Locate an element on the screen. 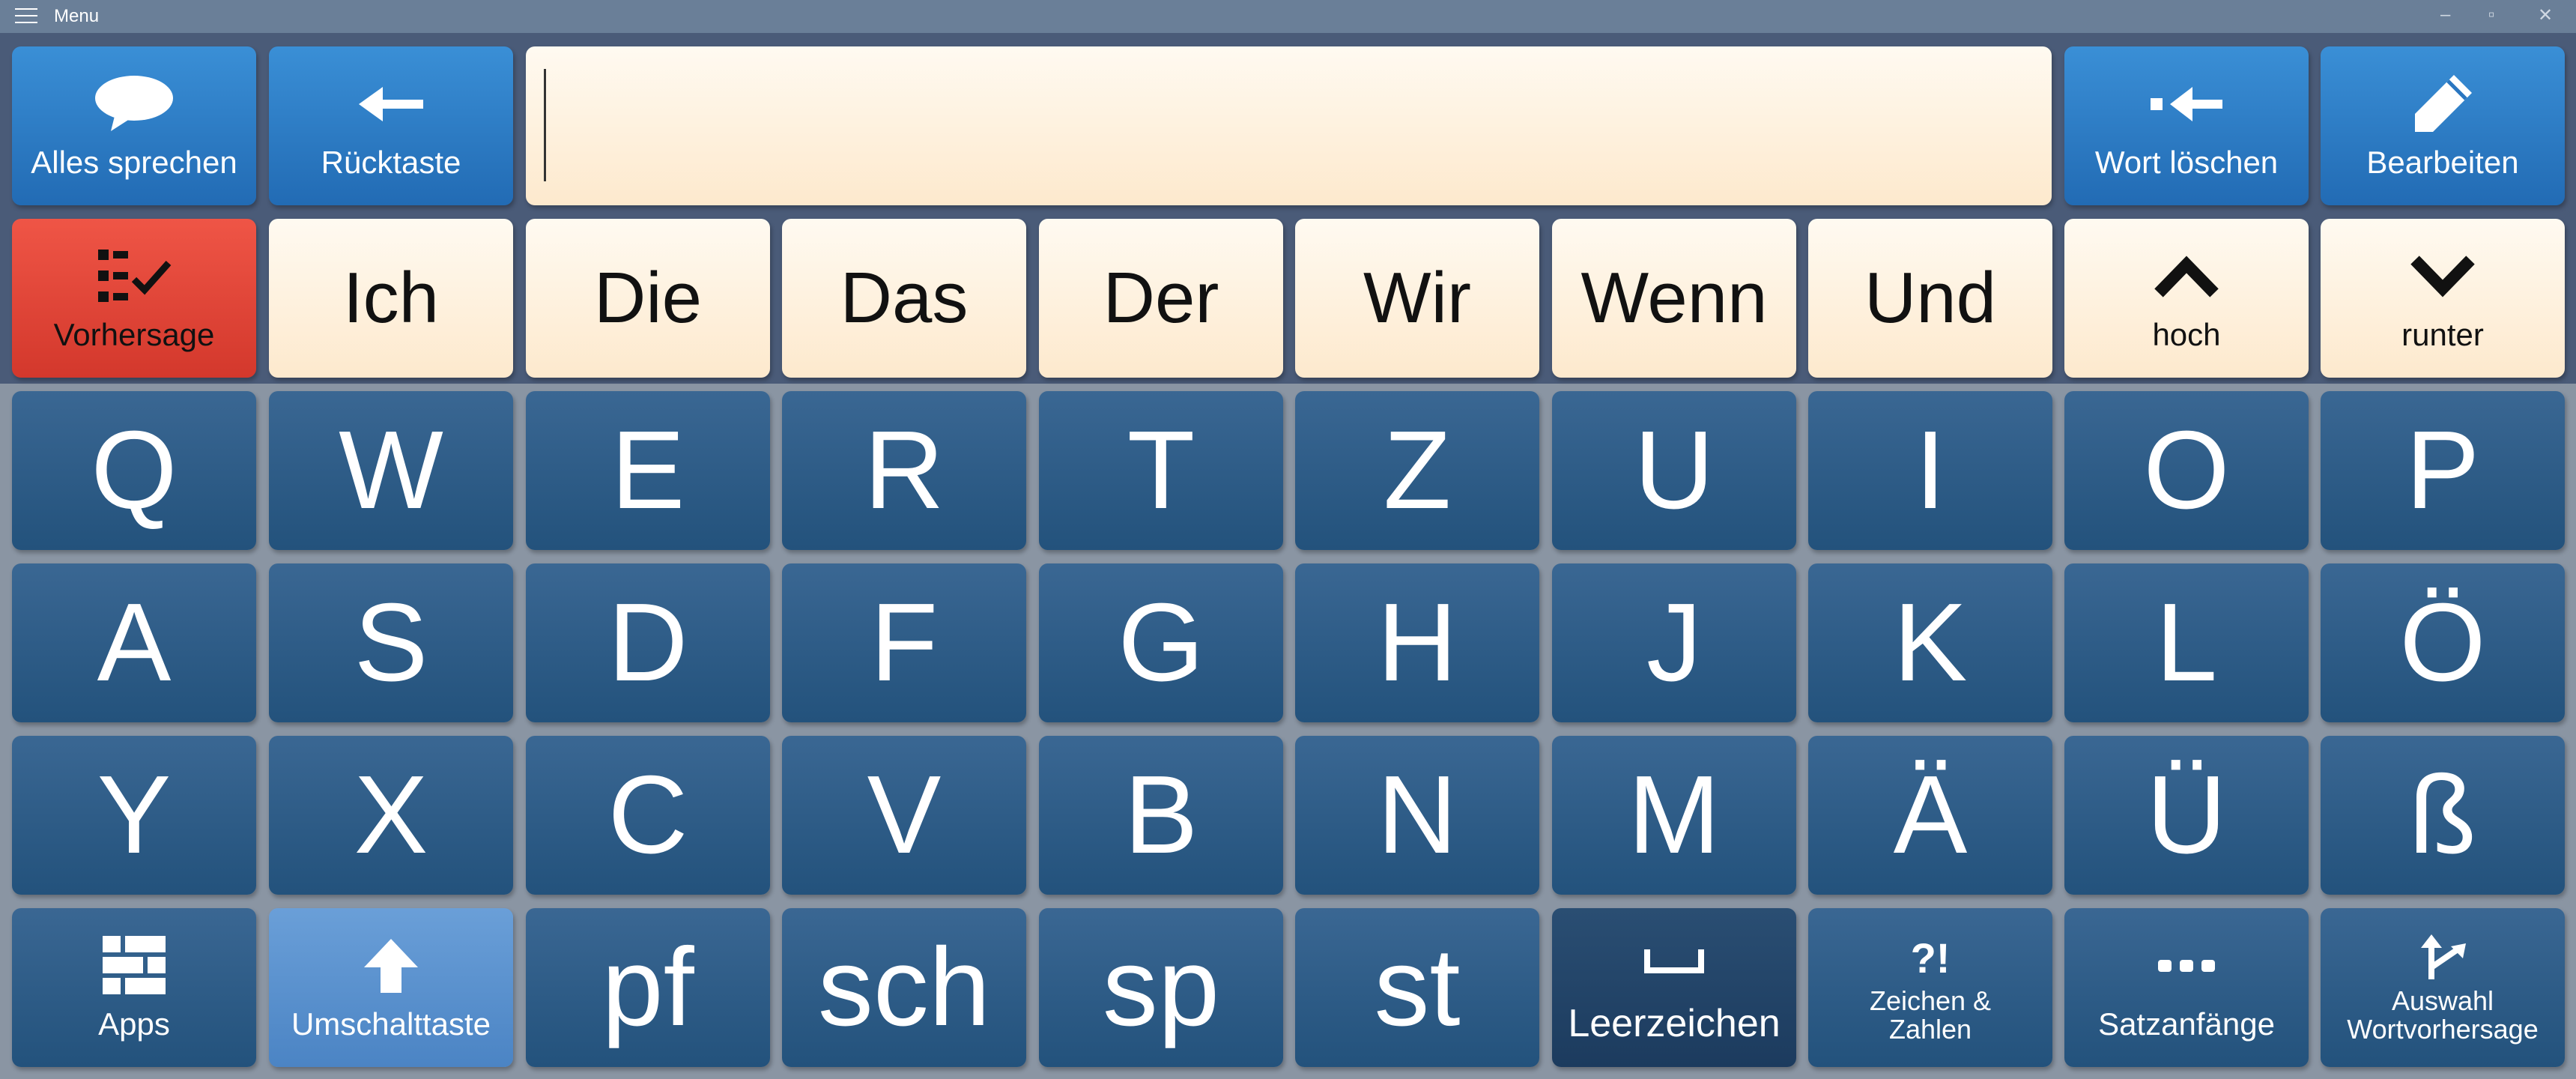 The width and height of the screenshot is (2576, 1079). message-text-field is located at coordinates (1289, 125).